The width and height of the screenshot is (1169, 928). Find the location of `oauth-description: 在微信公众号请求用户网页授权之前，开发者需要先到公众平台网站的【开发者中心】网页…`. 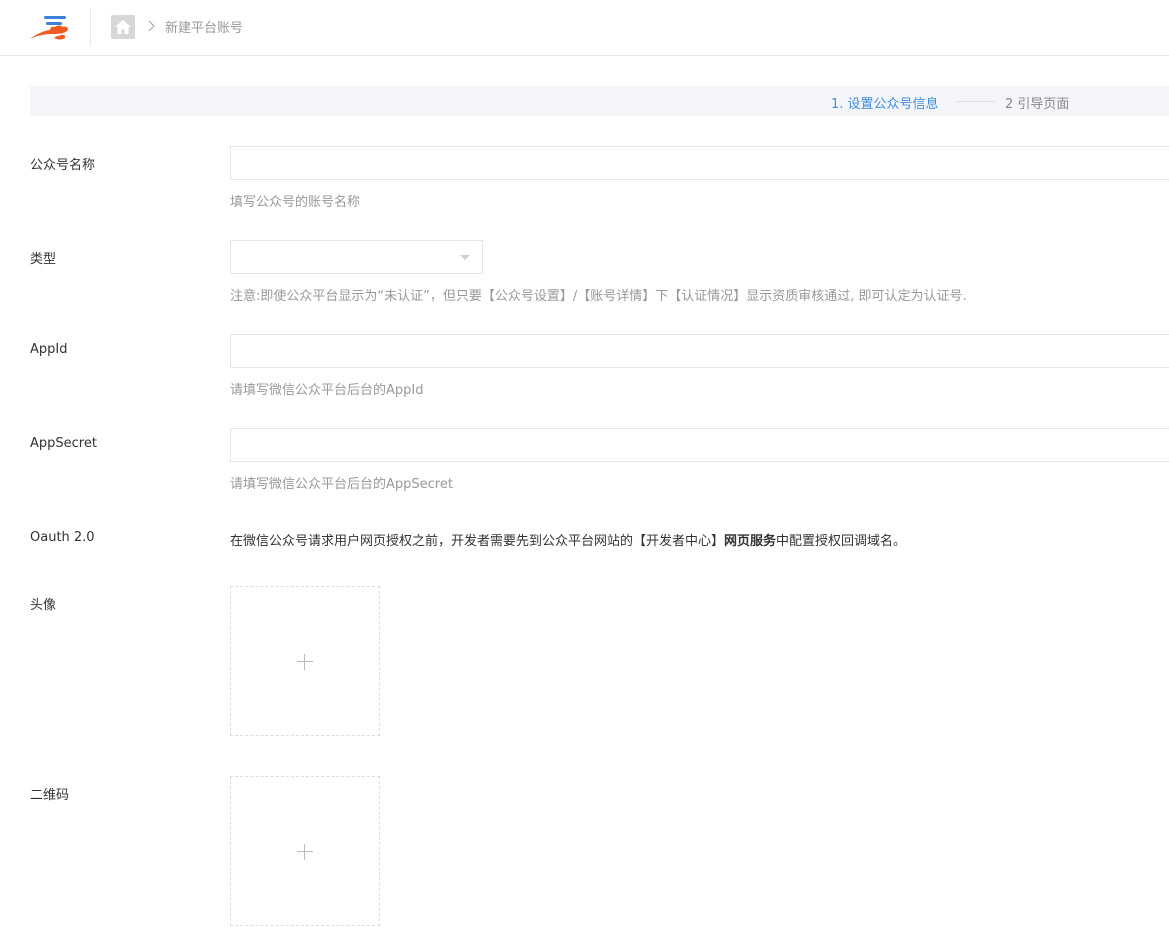

oauth-description: 在微信公众号请求用户网页授权之前，开发者需要先到公众平台网站的【开发者中心】网页… is located at coordinates (568, 539).